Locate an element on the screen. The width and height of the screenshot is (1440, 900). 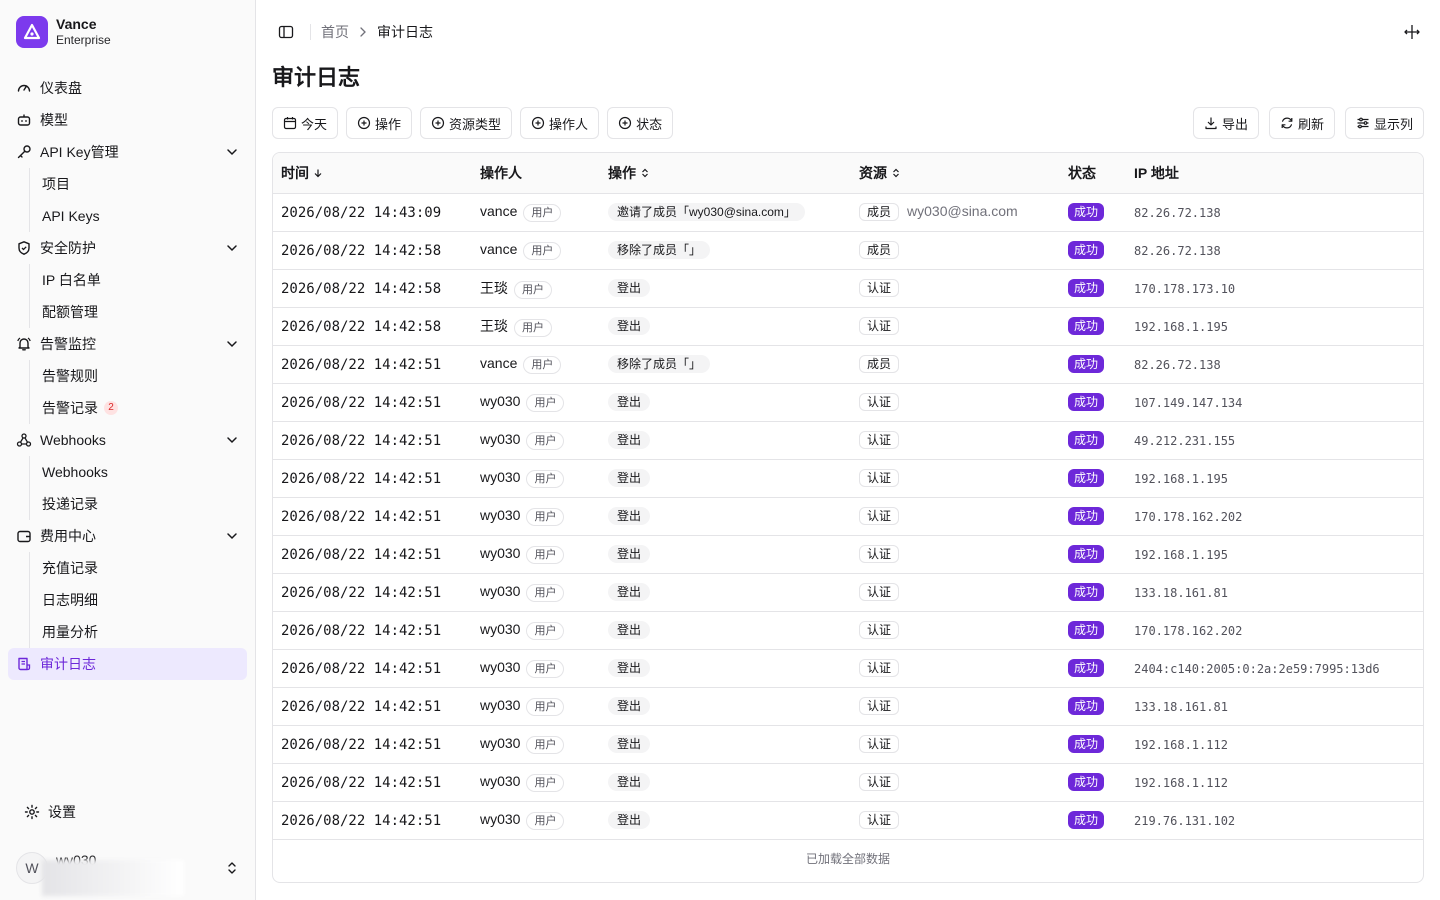
operator-name: 王琰 is located at coordinates (494, 325).